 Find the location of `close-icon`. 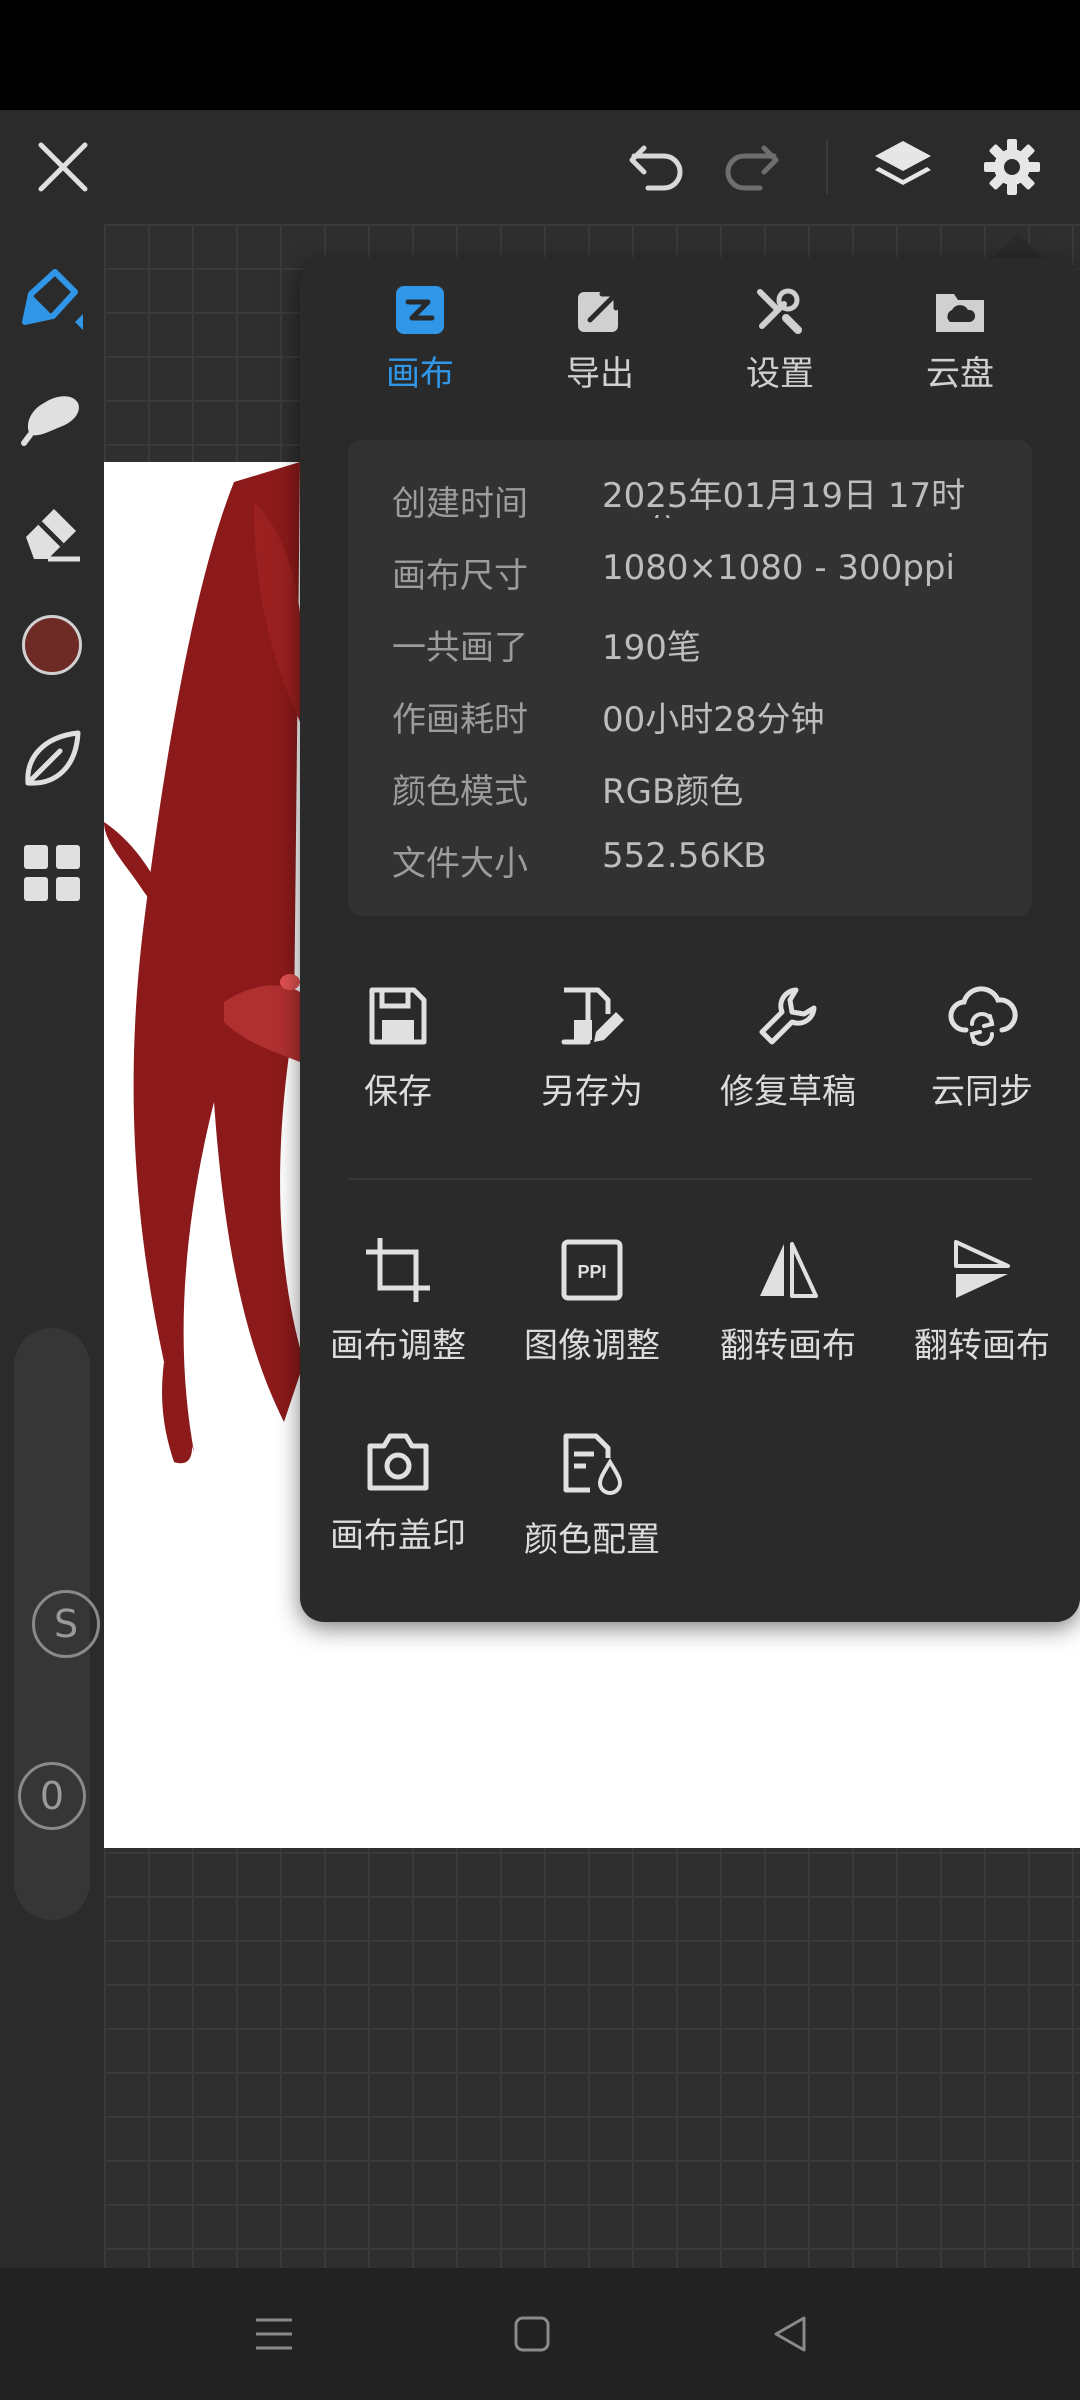

close-icon is located at coordinates (63, 167).